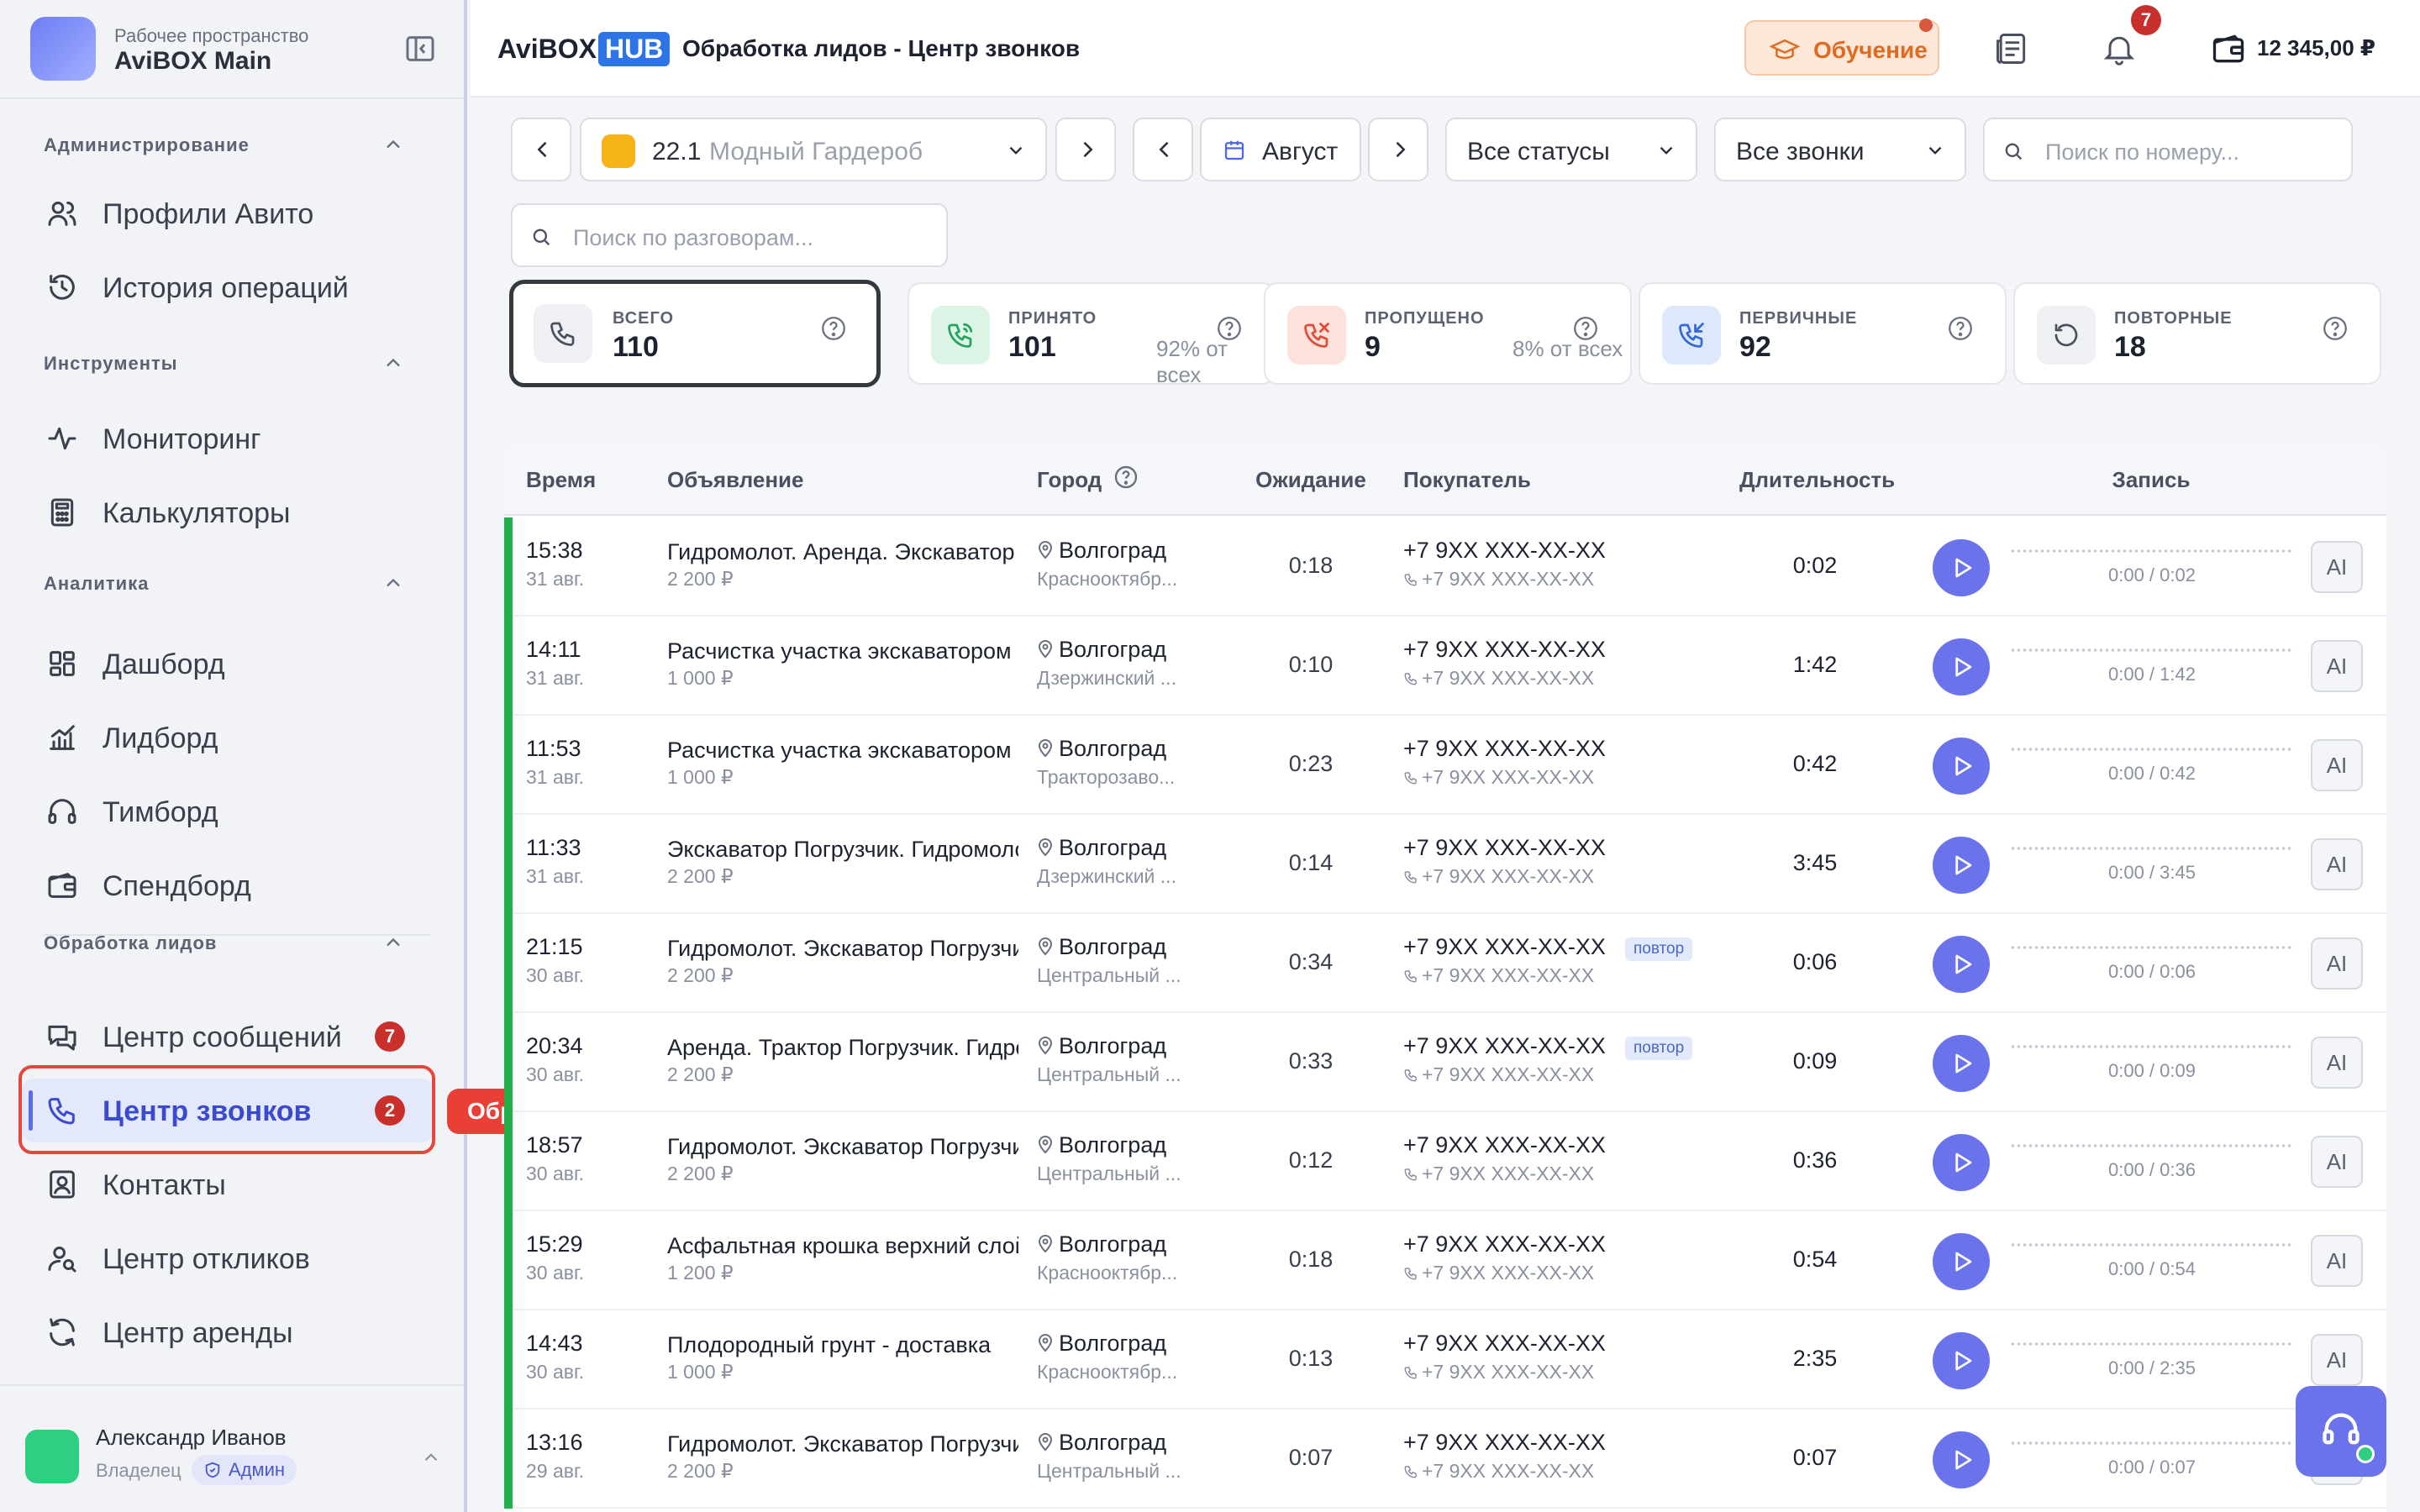 The image size is (2420, 1512). I want to click on user-panel: Александр Иванов Владелец Админ, so click(232, 1448).